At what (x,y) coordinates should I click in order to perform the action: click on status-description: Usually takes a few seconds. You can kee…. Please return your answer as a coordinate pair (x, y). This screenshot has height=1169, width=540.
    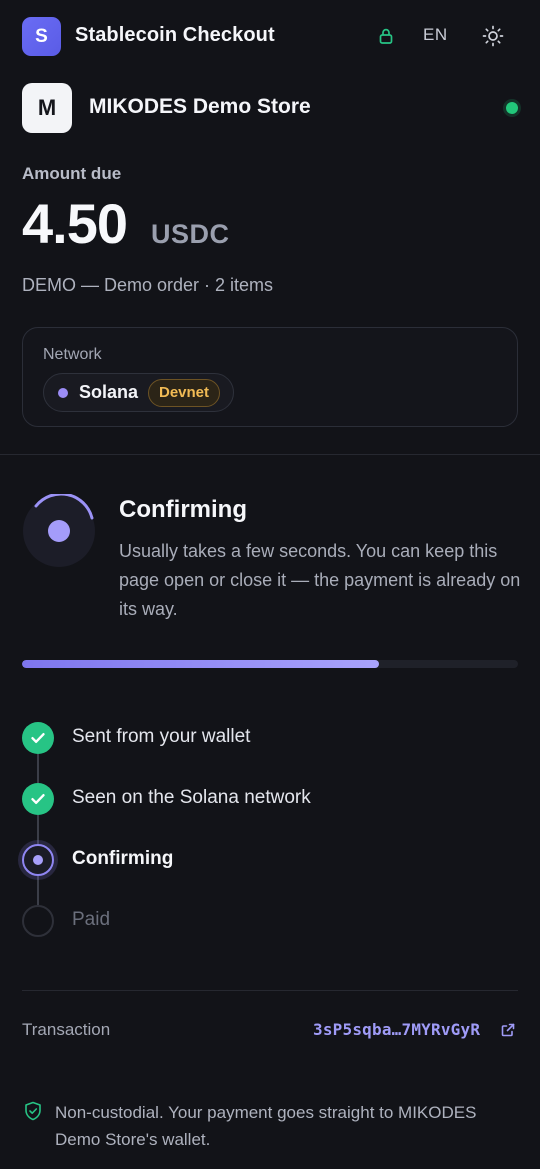
    Looking at the image, I should click on (320, 580).